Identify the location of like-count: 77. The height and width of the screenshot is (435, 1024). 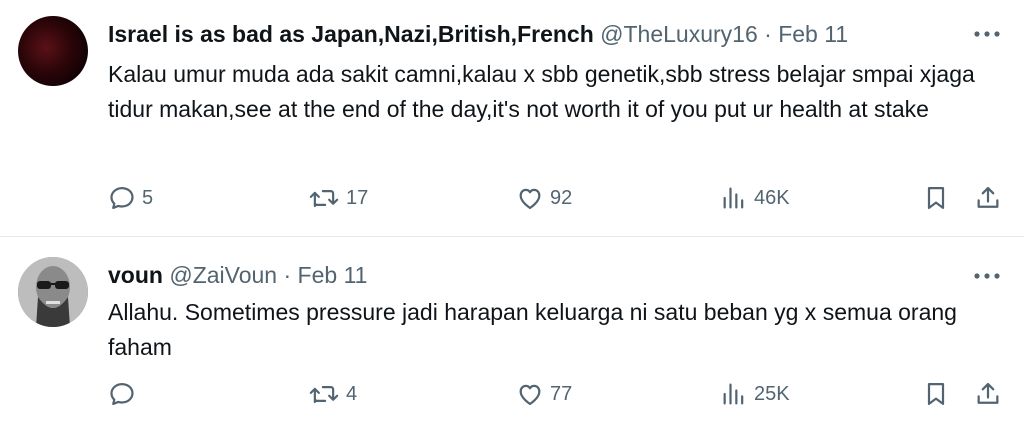
(561, 393).